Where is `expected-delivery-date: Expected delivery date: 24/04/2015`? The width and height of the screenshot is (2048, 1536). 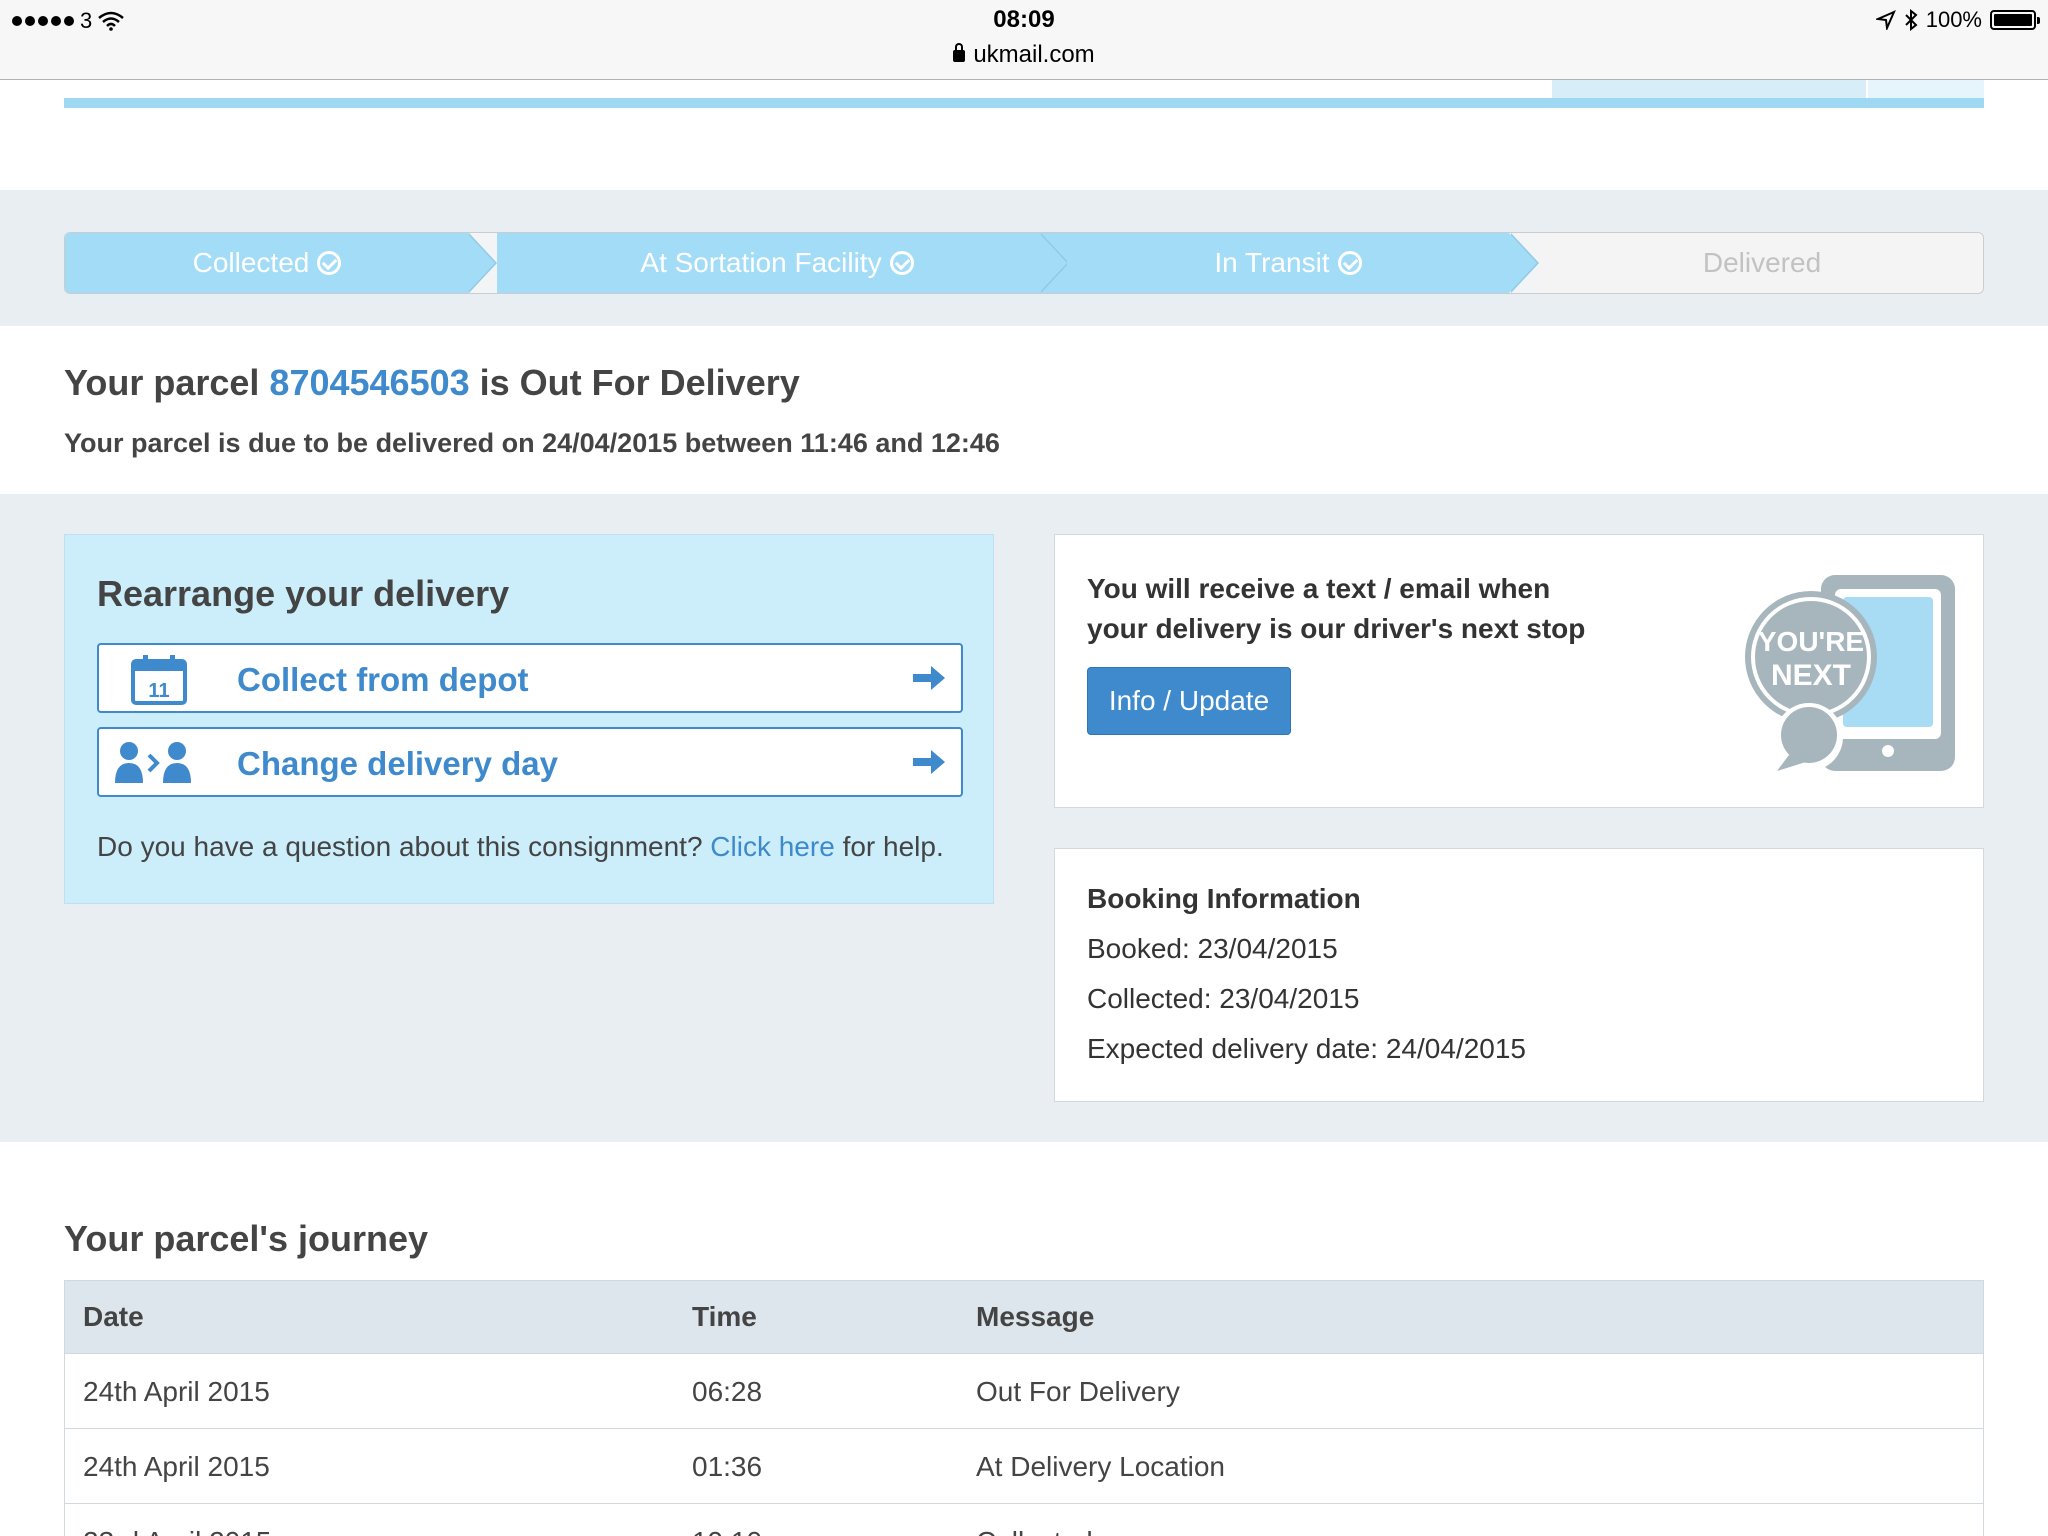 expected-delivery-date: Expected delivery date: 24/04/2015 is located at coordinates (1306, 1048).